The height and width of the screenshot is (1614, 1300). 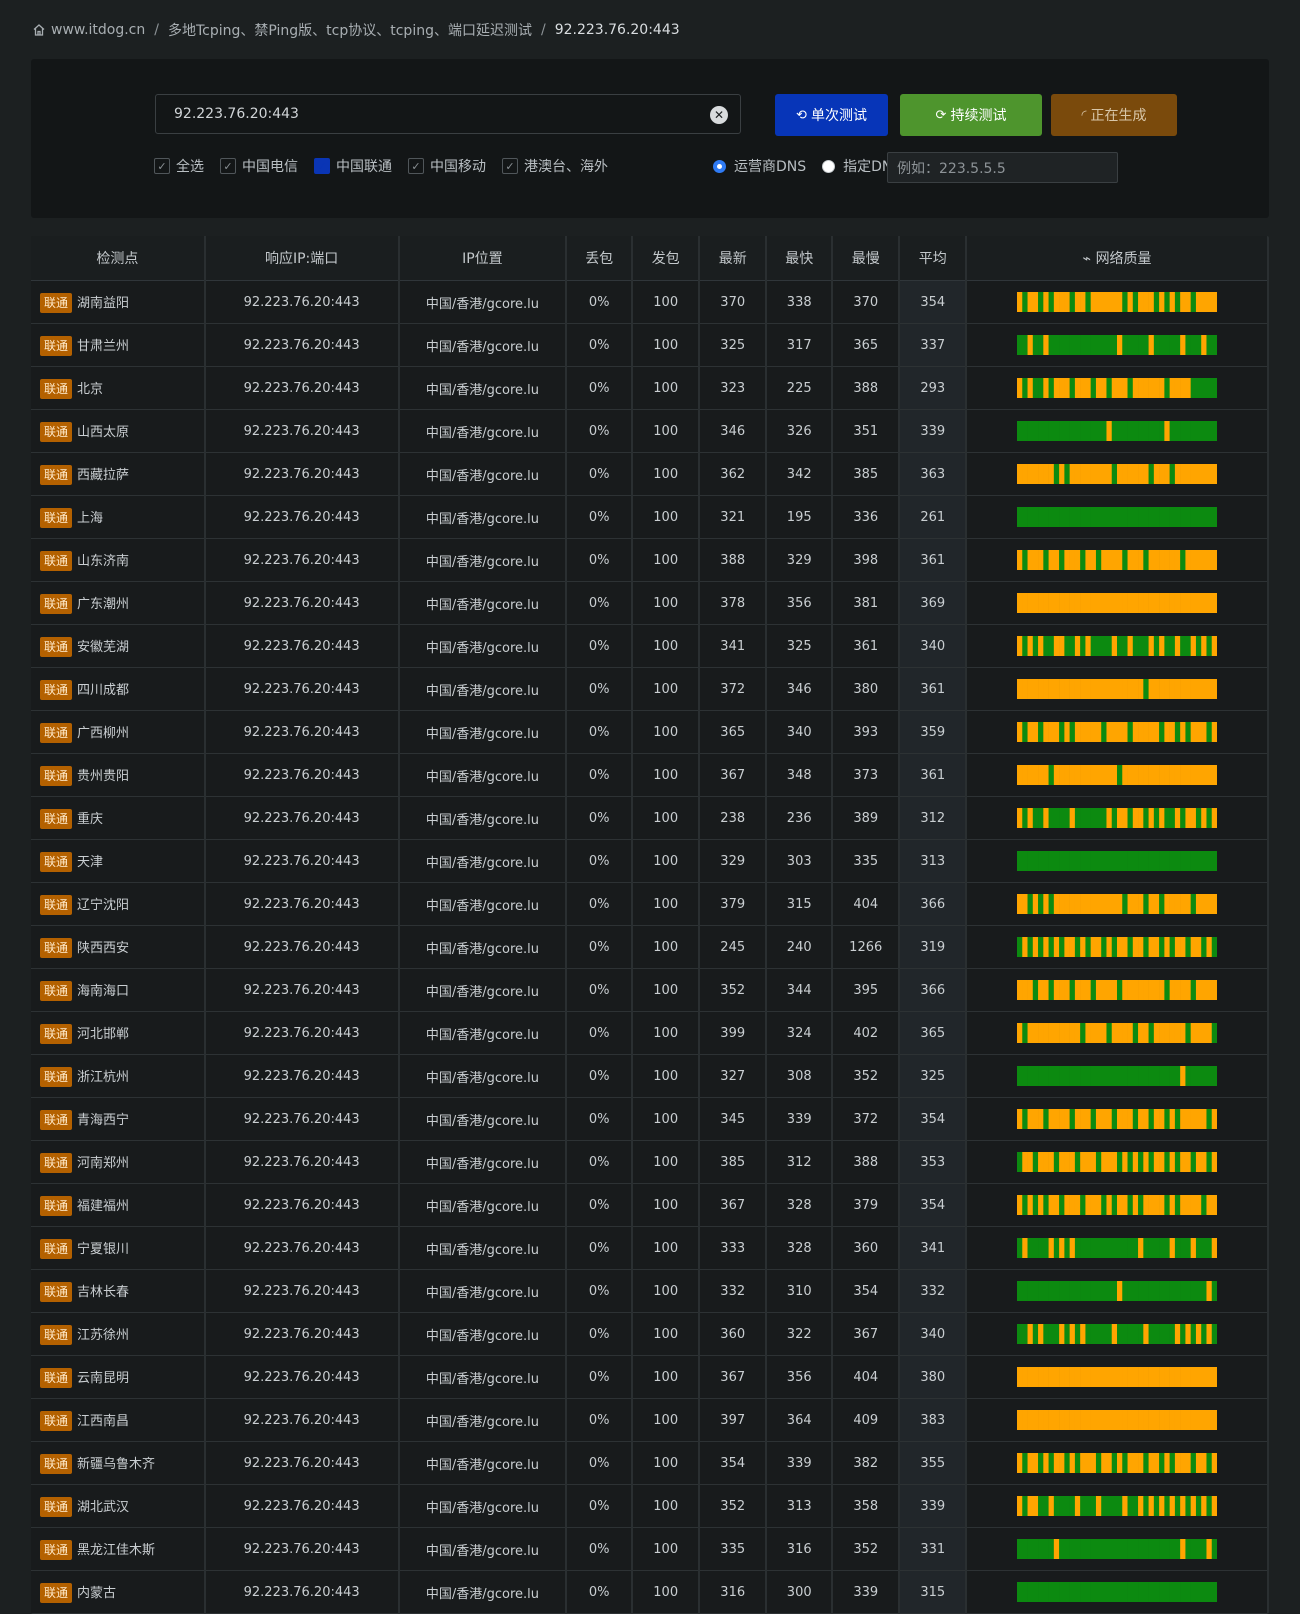 I want to click on filter-mobile: ✓ 中国移动, so click(x=447, y=166).